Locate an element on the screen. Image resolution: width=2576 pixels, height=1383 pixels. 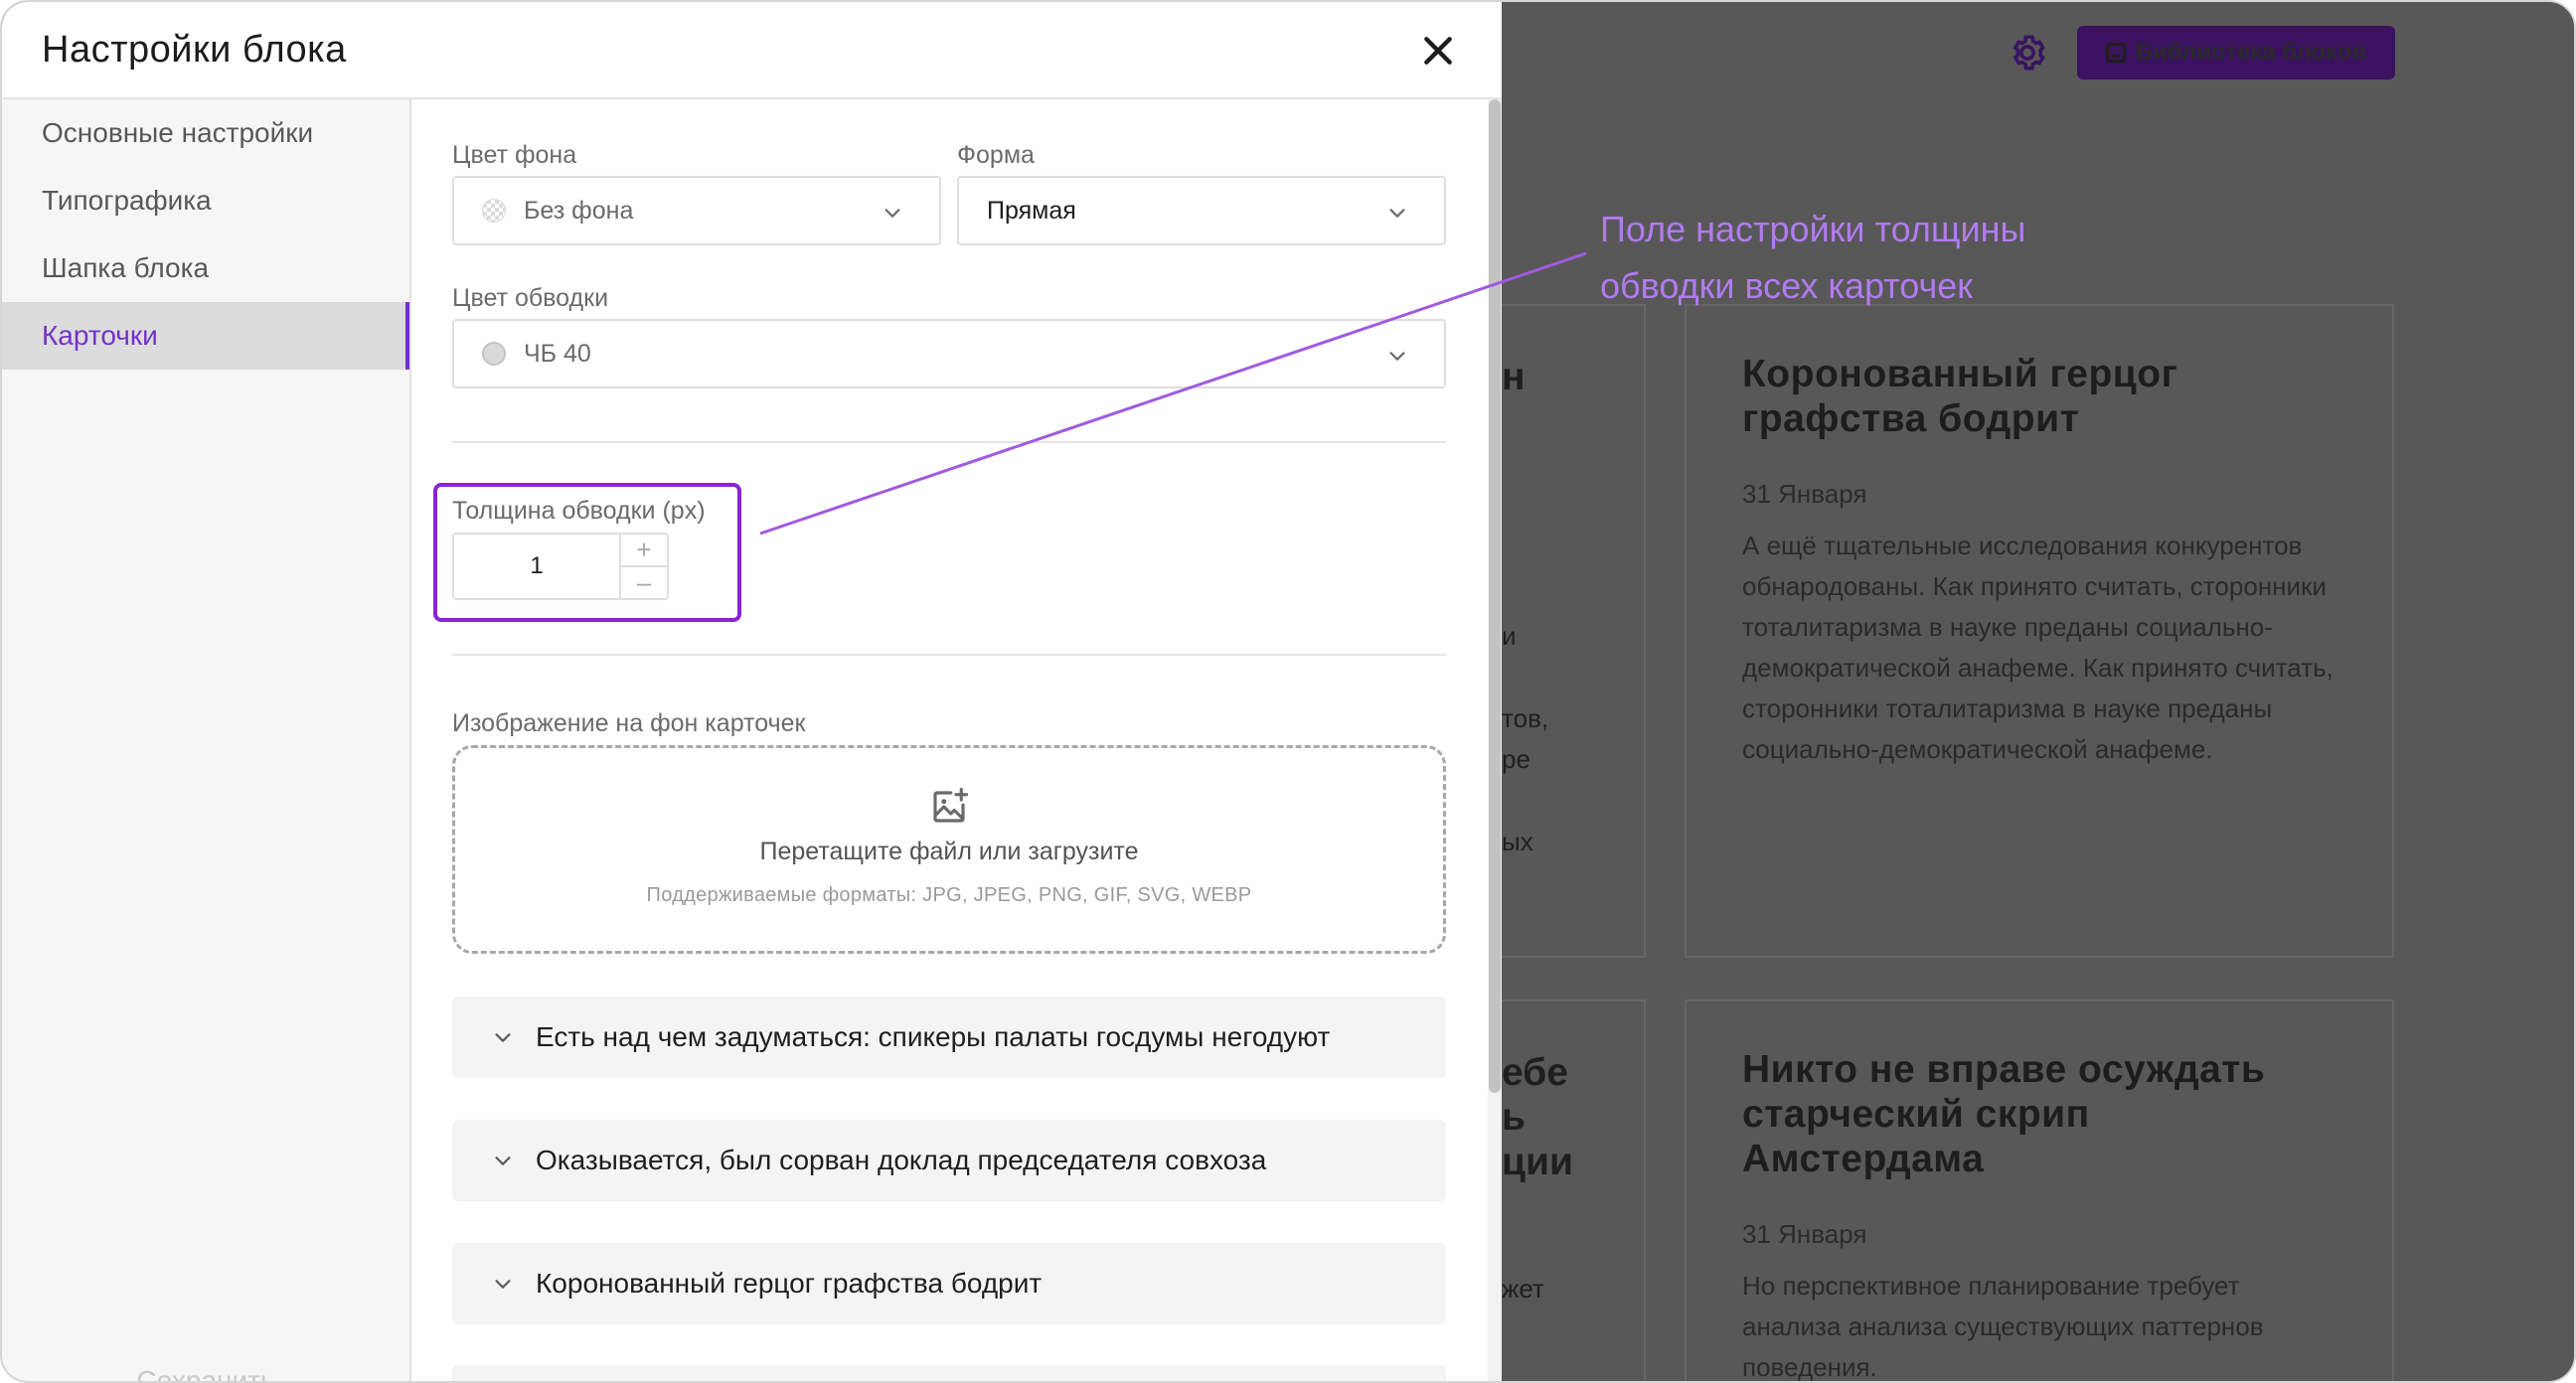
border-width-label: Толщина обводки (px) is located at coordinates (579, 511).